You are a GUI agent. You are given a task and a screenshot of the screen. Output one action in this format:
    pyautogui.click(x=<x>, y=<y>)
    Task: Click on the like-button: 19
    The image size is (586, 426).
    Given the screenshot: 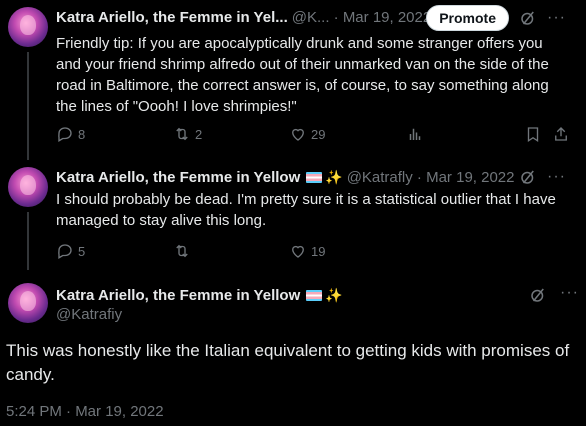 What is the action you would take?
    pyautogui.click(x=307, y=251)
    